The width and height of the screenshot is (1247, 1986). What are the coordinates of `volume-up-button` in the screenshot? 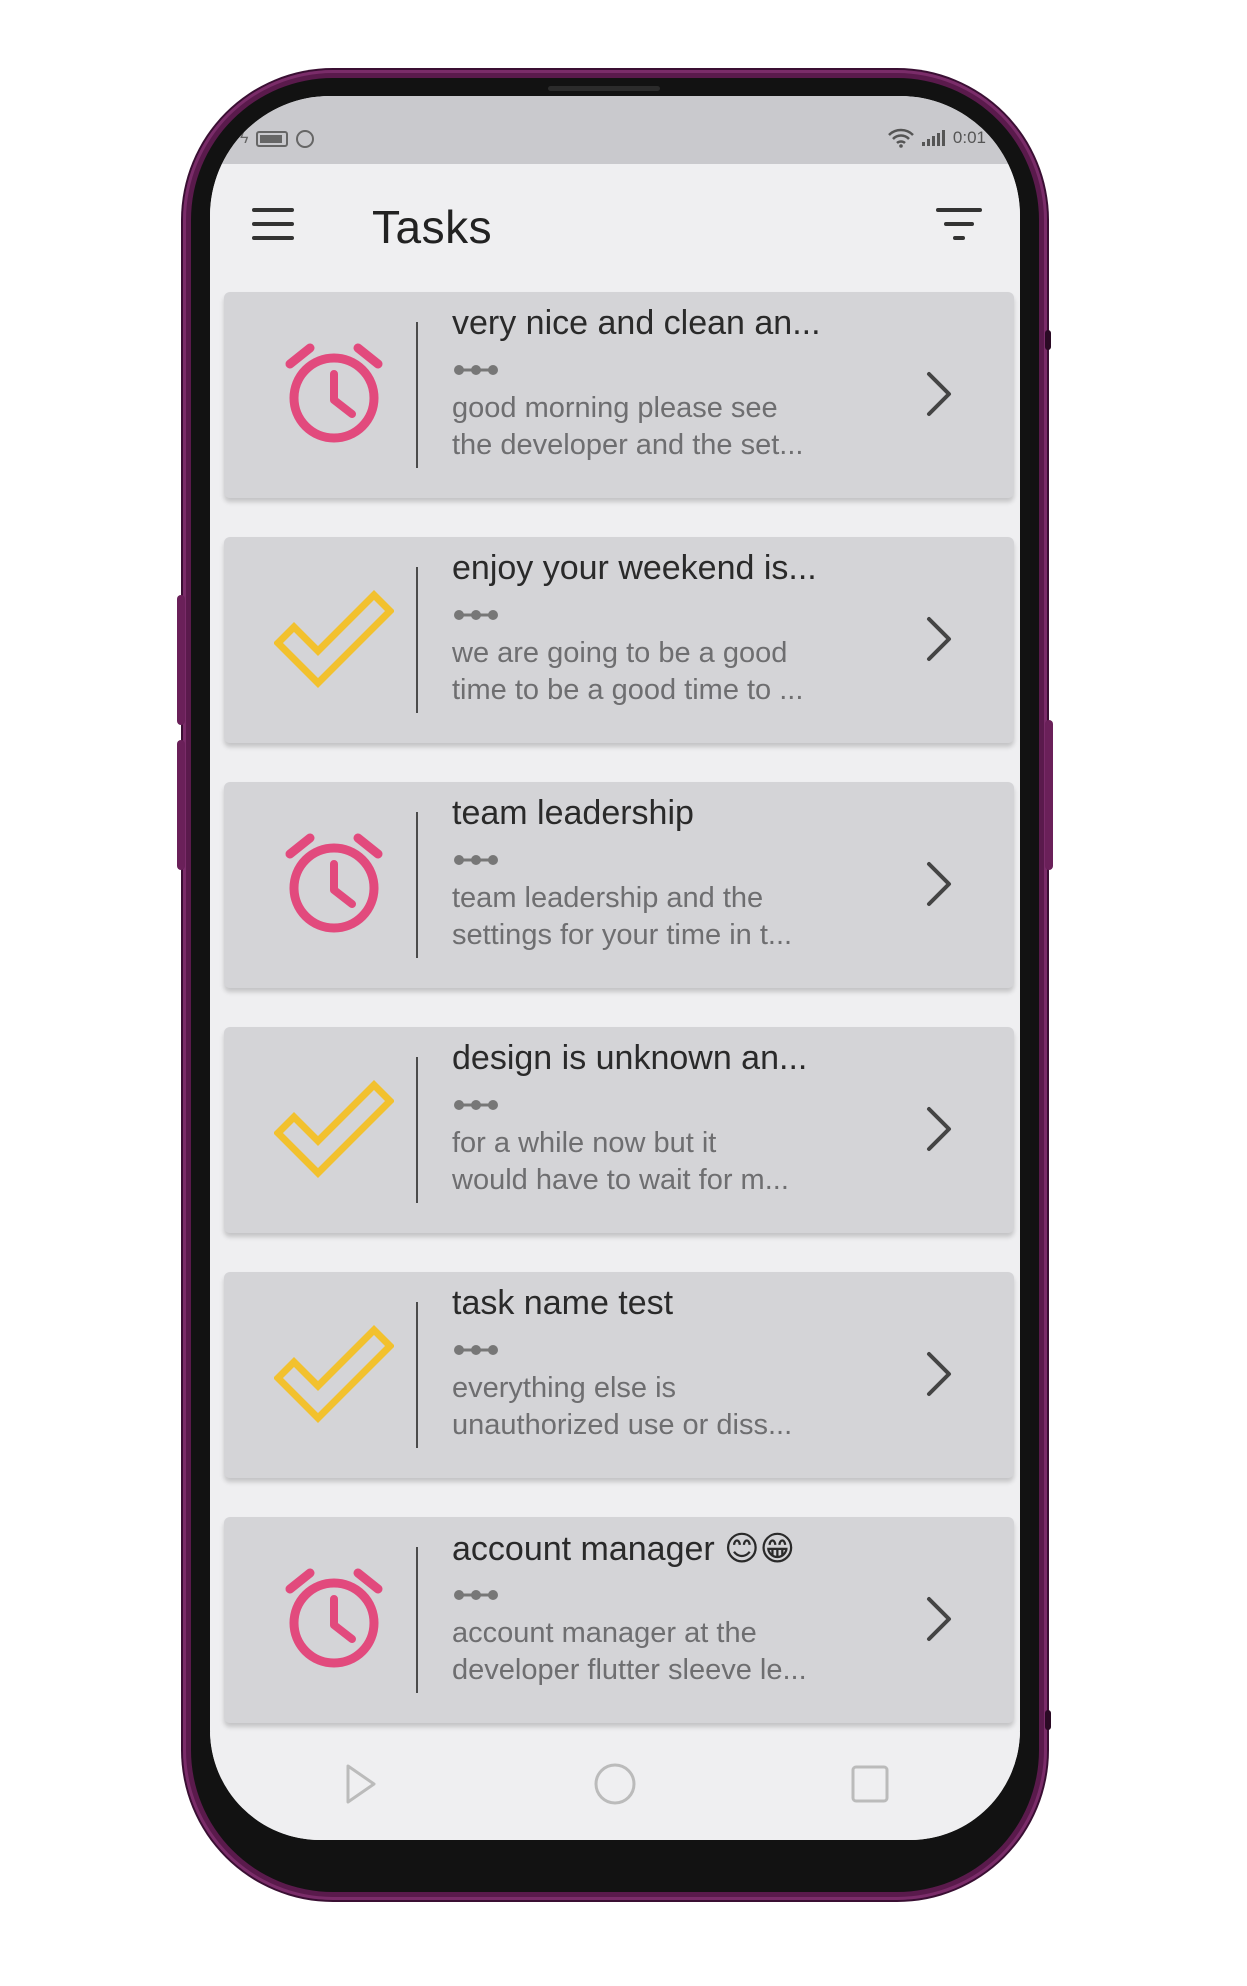 It's located at (181, 660).